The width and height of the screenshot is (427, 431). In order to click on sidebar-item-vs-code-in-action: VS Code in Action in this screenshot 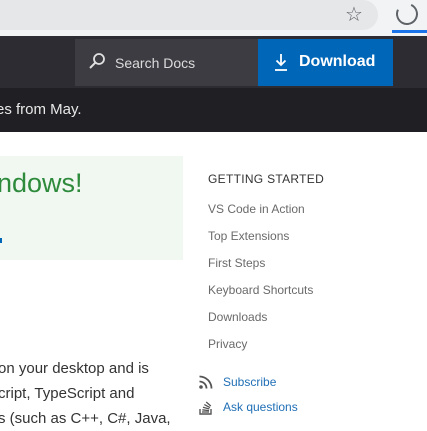, I will do `click(260, 215)`.